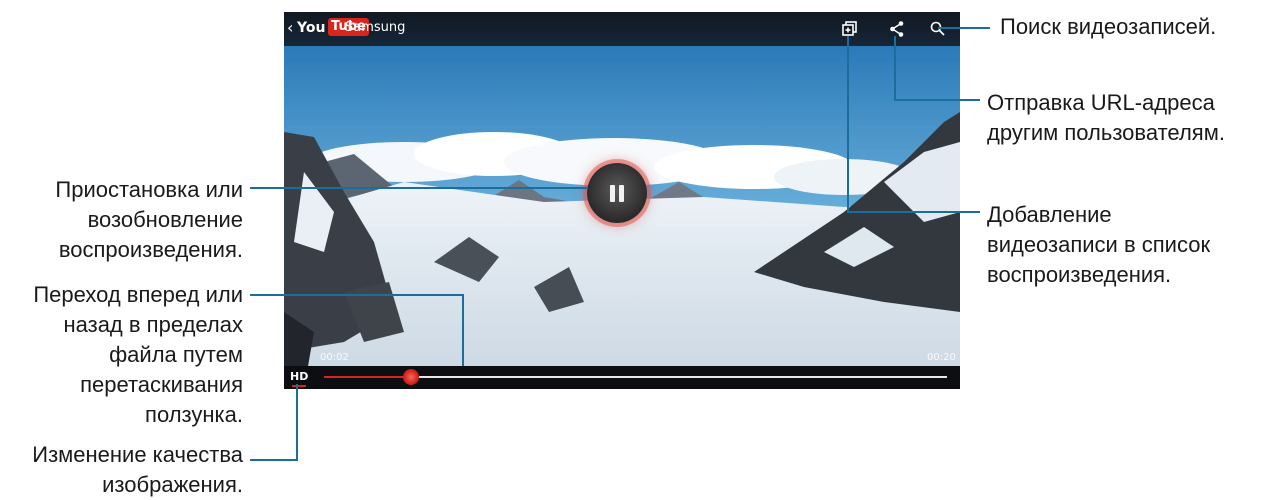  What do you see at coordinates (1101, 102) in the screenshot?
I see `callout-line: Отправка URL-адреса` at bounding box center [1101, 102].